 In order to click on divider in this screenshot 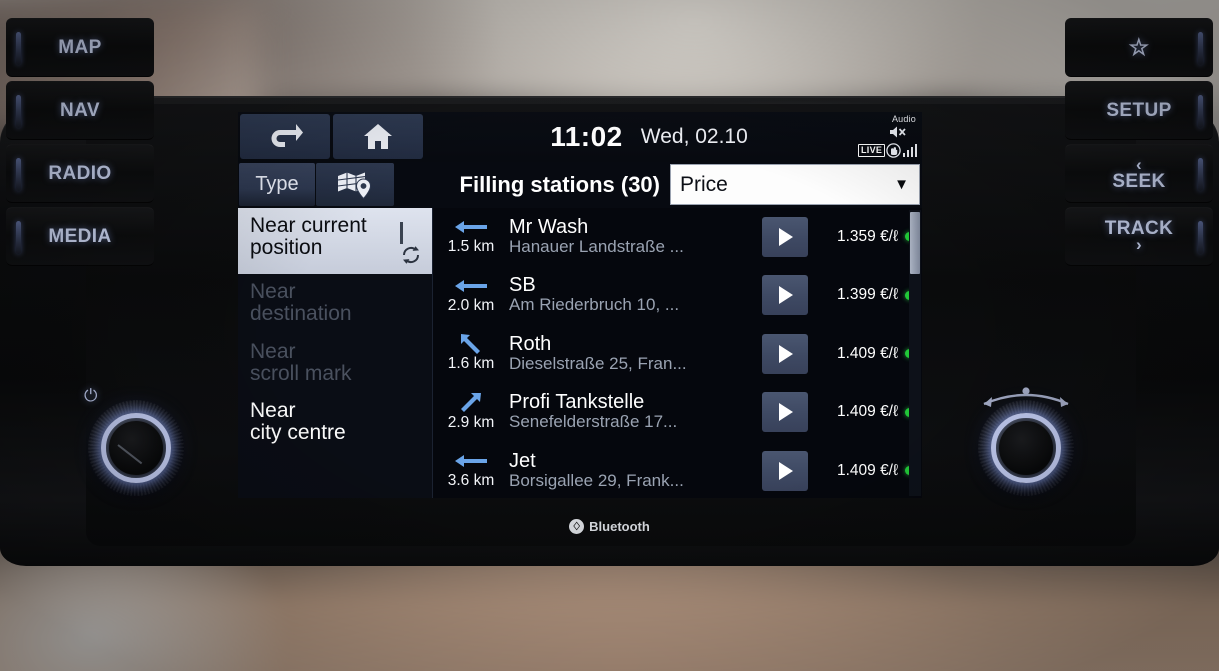, I will do `click(401, 233)`.